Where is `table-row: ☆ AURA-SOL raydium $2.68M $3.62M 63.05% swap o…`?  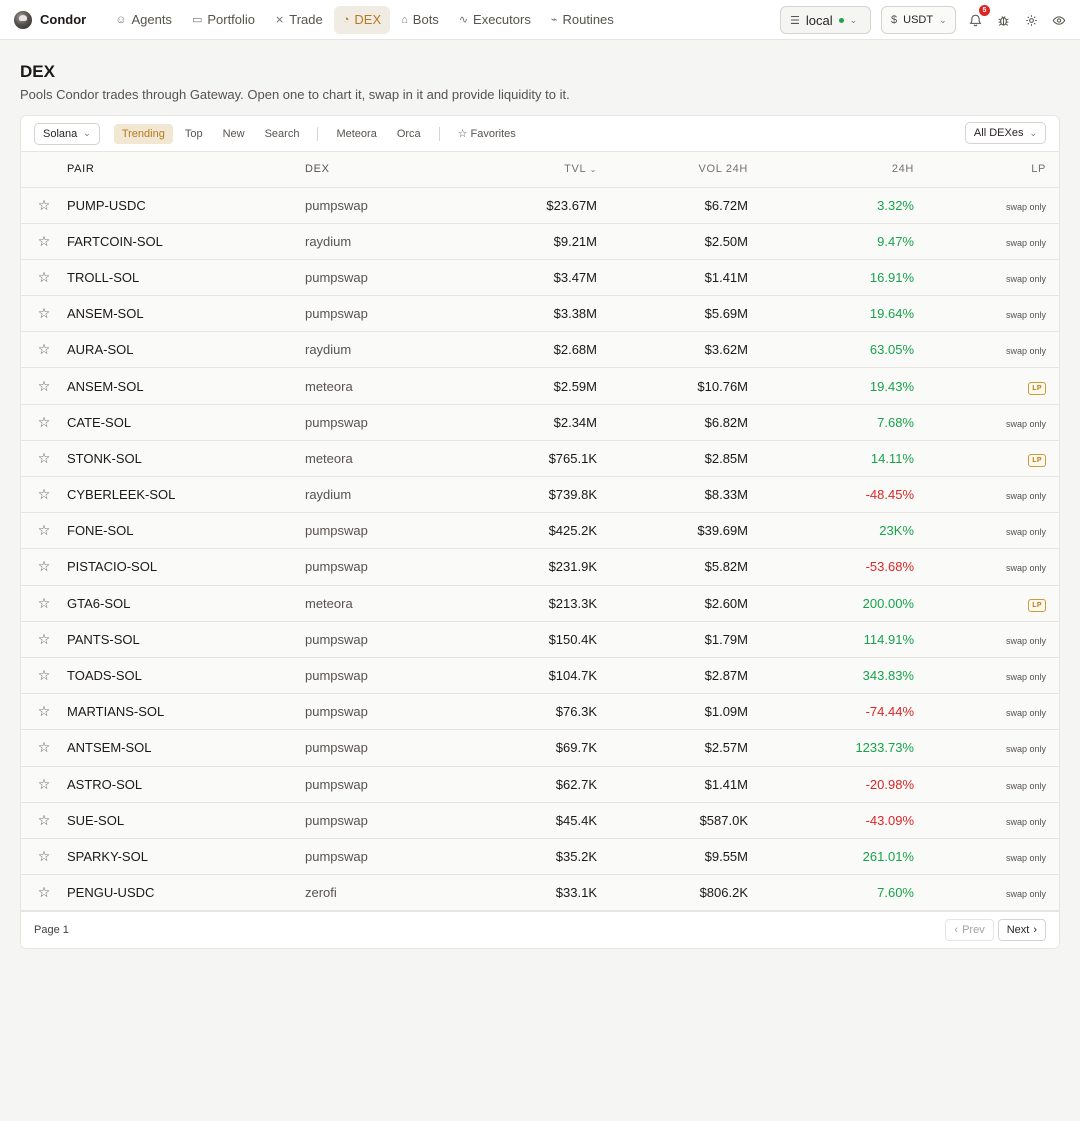
table-row: ☆ AURA-SOL raydium $2.68M $3.62M 63.05% swap o… is located at coordinates (540, 350).